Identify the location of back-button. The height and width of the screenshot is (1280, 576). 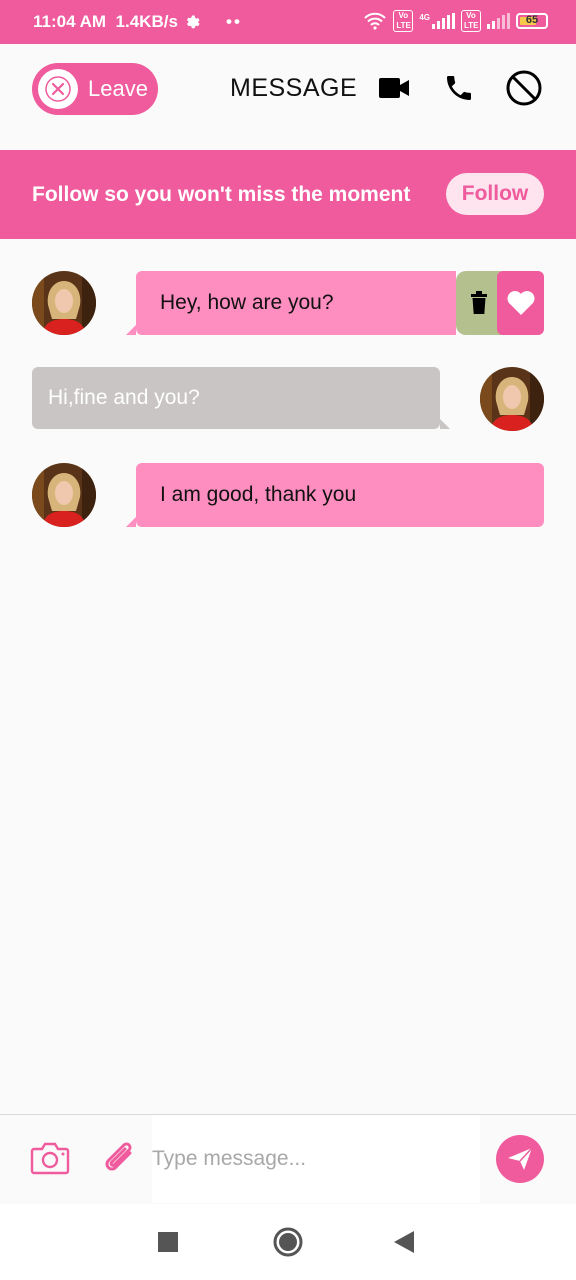
(404, 1244).